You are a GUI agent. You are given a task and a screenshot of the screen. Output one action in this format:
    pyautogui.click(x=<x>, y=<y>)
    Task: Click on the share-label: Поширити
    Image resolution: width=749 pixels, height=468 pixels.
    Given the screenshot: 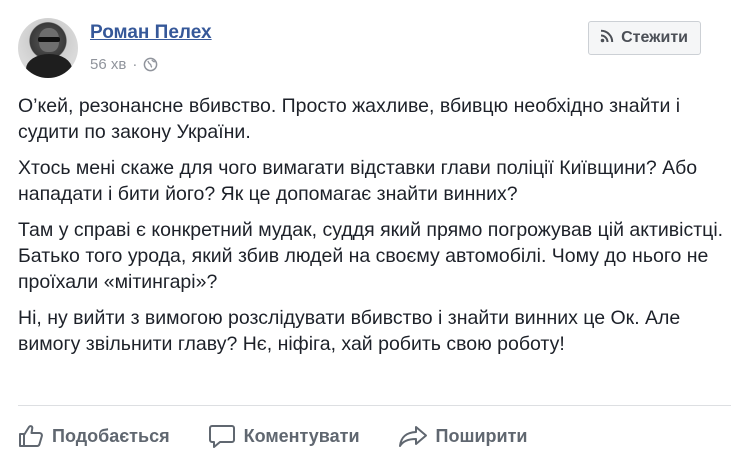 What is the action you would take?
    pyautogui.click(x=481, y=435)
    